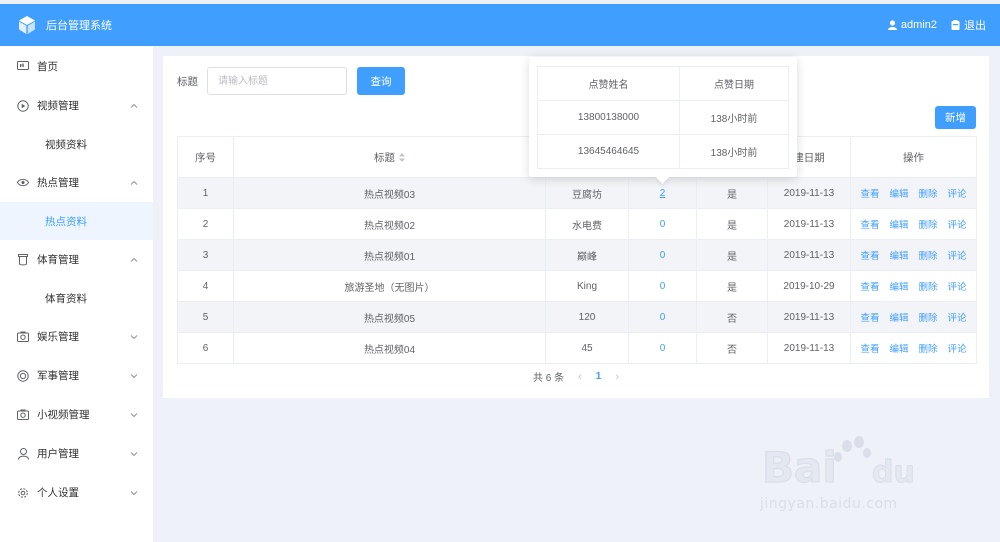 The image size is (1000, 542). Describe the element at coordinates (975, 26) in the screenshot. I see `logout-label: 退出` at that location.